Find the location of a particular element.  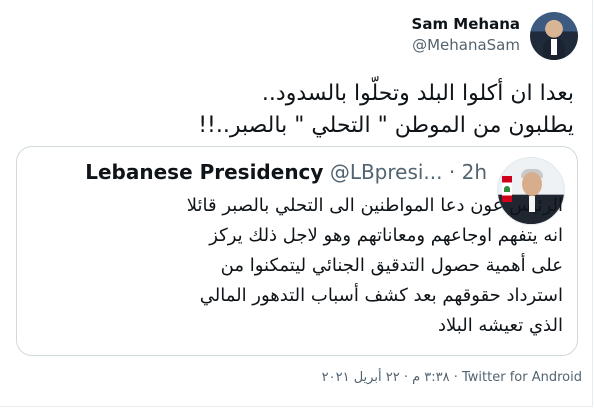

author-avatar is located at coordinates (554, 36).